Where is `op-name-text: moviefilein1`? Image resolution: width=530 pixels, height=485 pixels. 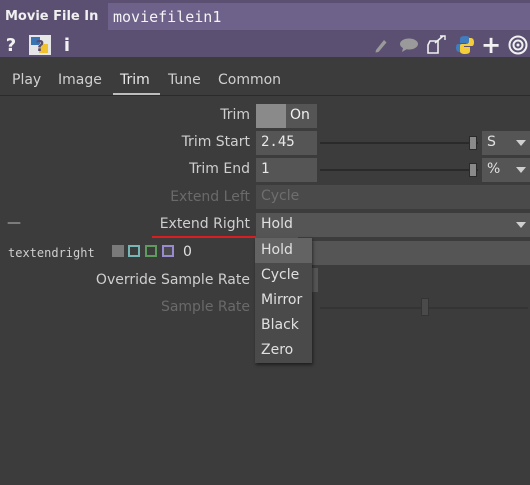
op-name-text: moviefilein1 is located at coordinates (167, 17).